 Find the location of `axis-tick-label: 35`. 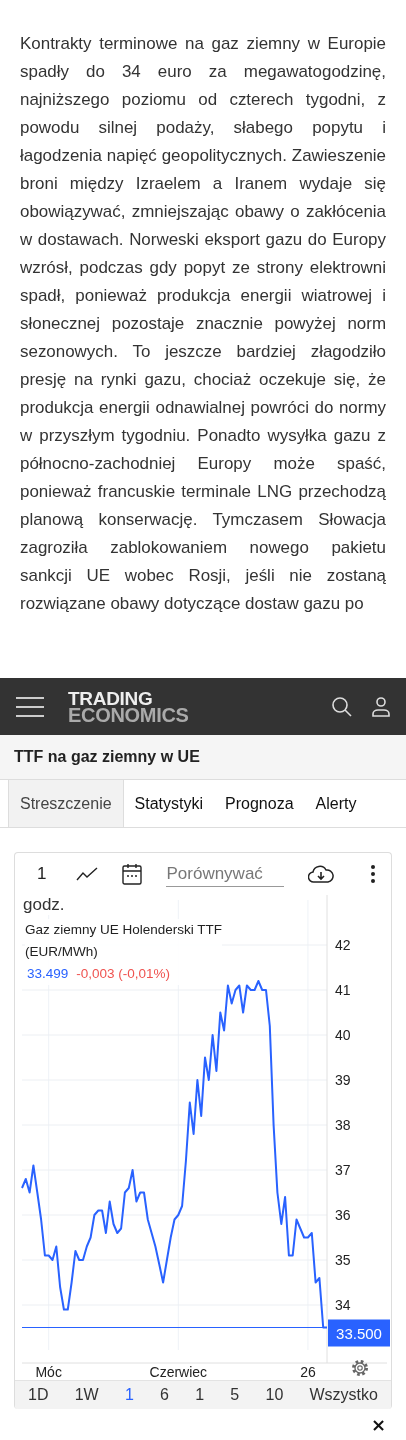

axis-tick-label: 35 is located at coordinates (343, 1260).